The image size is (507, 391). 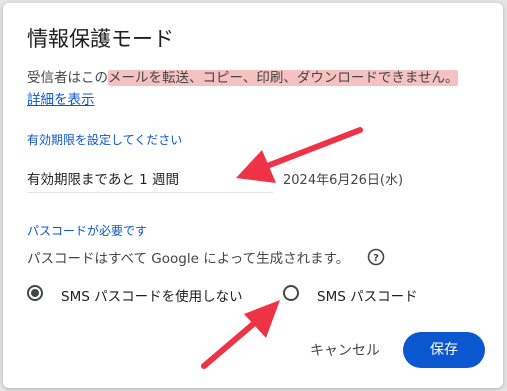 I want to click on radio-label-sms: SMS パスコード, so click(x=367, y=297).